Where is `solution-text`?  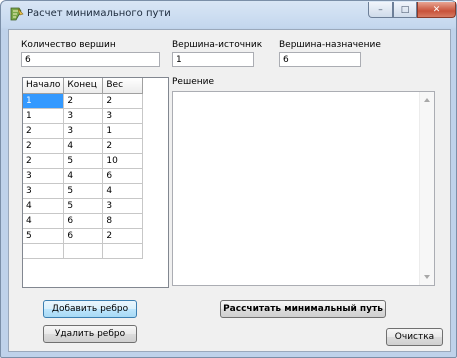
solution-text is located at coordinates (303, 94).